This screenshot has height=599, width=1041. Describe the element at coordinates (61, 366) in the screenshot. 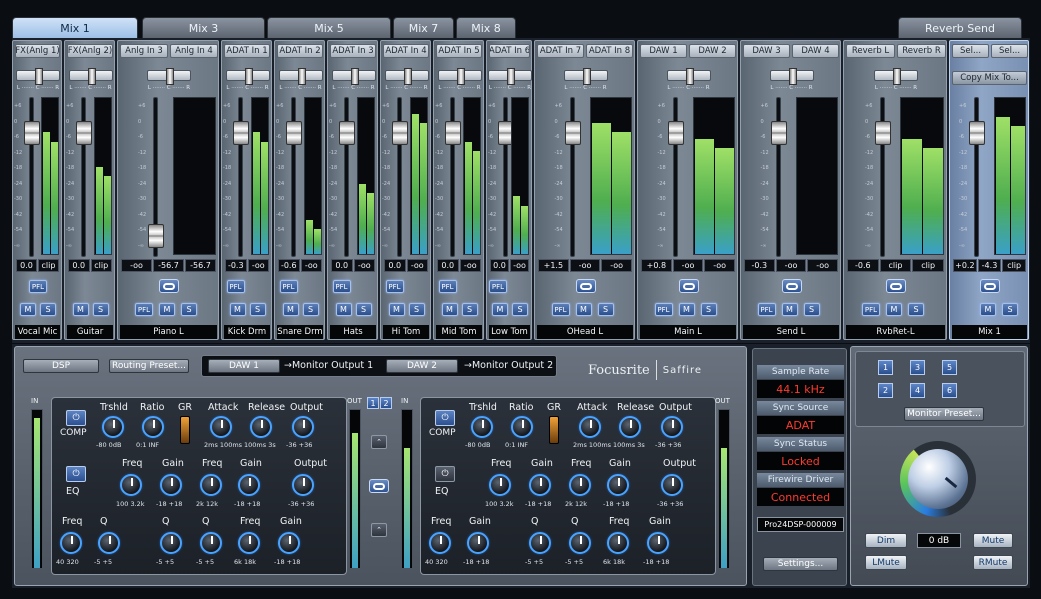

I see `dsp-button: DSP` at that location.